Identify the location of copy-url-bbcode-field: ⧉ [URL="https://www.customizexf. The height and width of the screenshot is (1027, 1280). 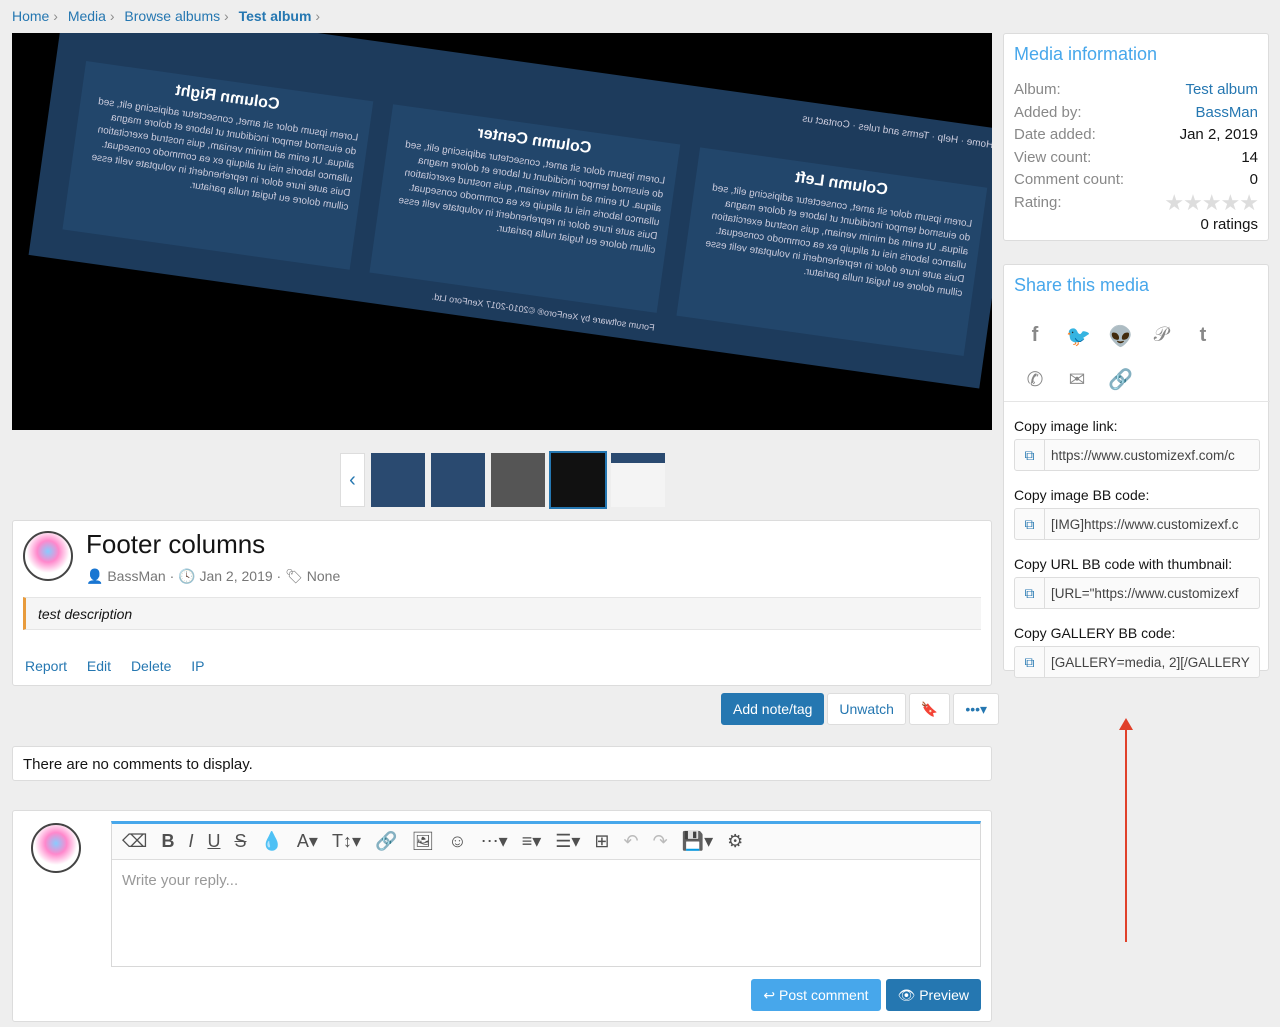
(1137, 593).